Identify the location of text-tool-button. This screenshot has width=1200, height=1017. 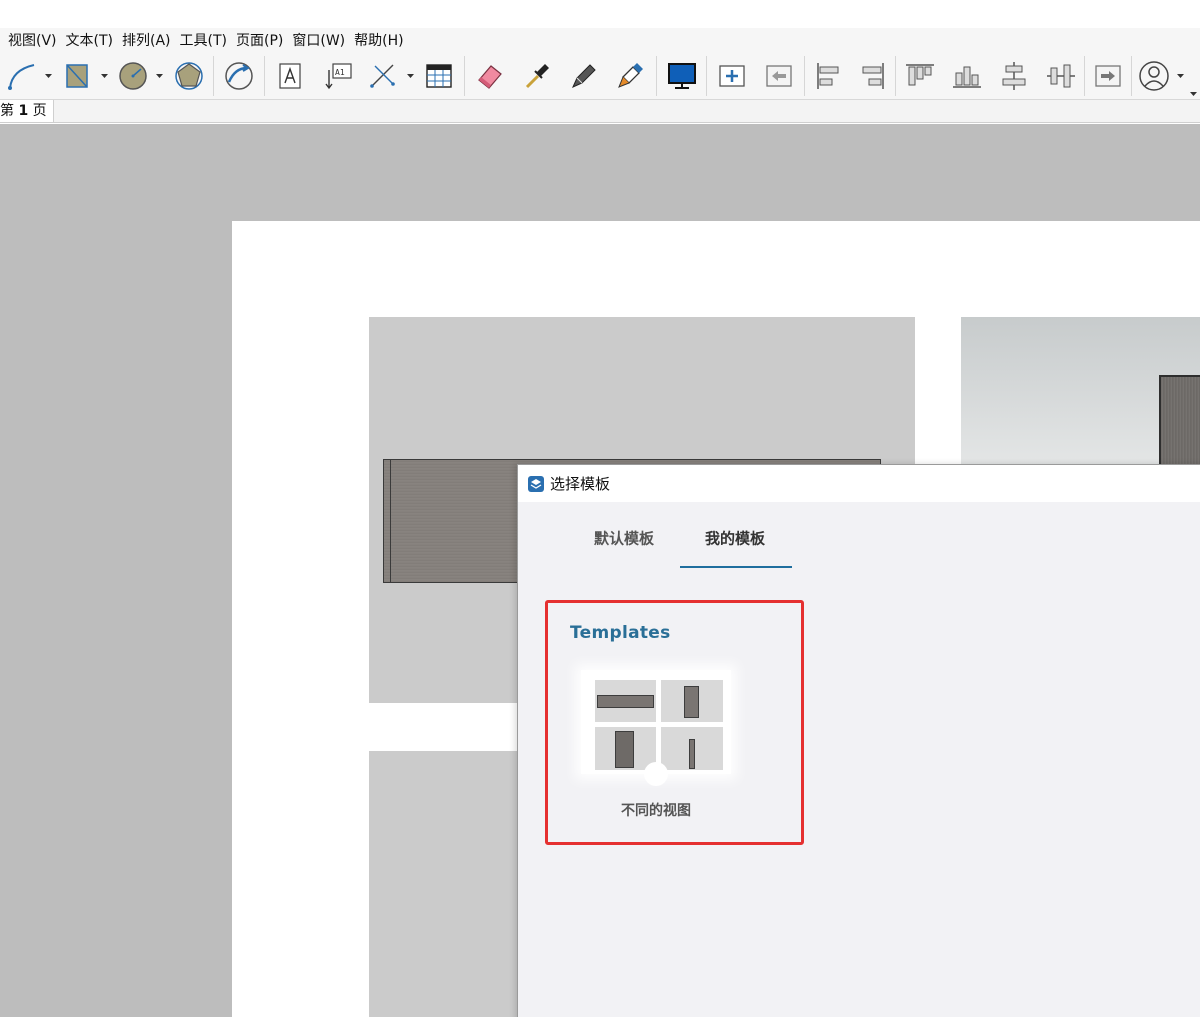
(290, 76).